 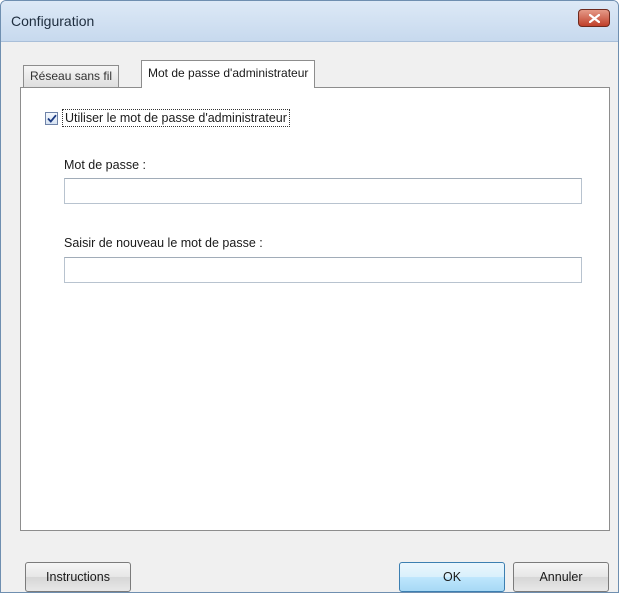 I want to click on close-icon, so click(x=594, y=18).